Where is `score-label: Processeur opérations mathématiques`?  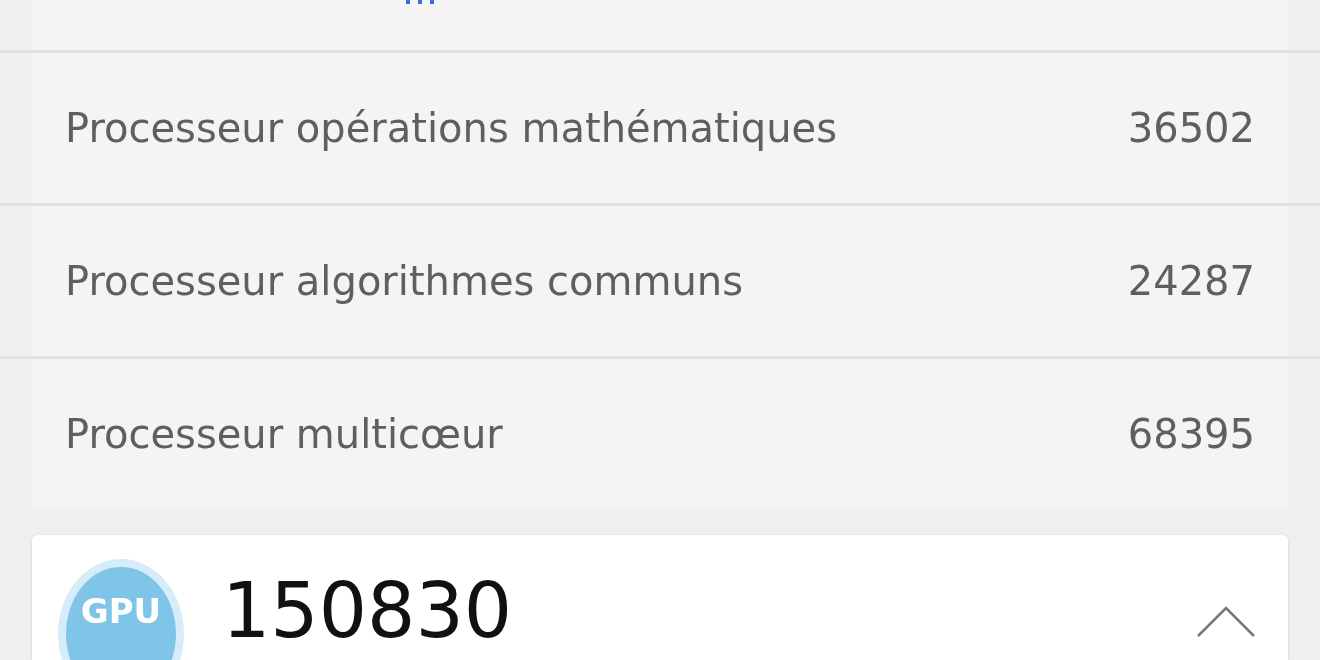 score-label: Processeur opérations mathématiques is located at coordinates (451, 128).